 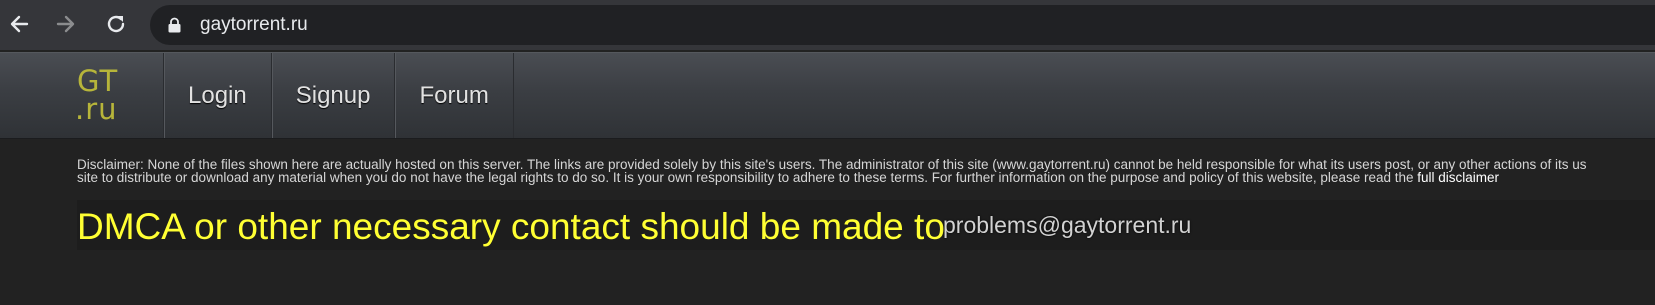 I want to click on arrow-right-icon, so click(x=65, y=24).